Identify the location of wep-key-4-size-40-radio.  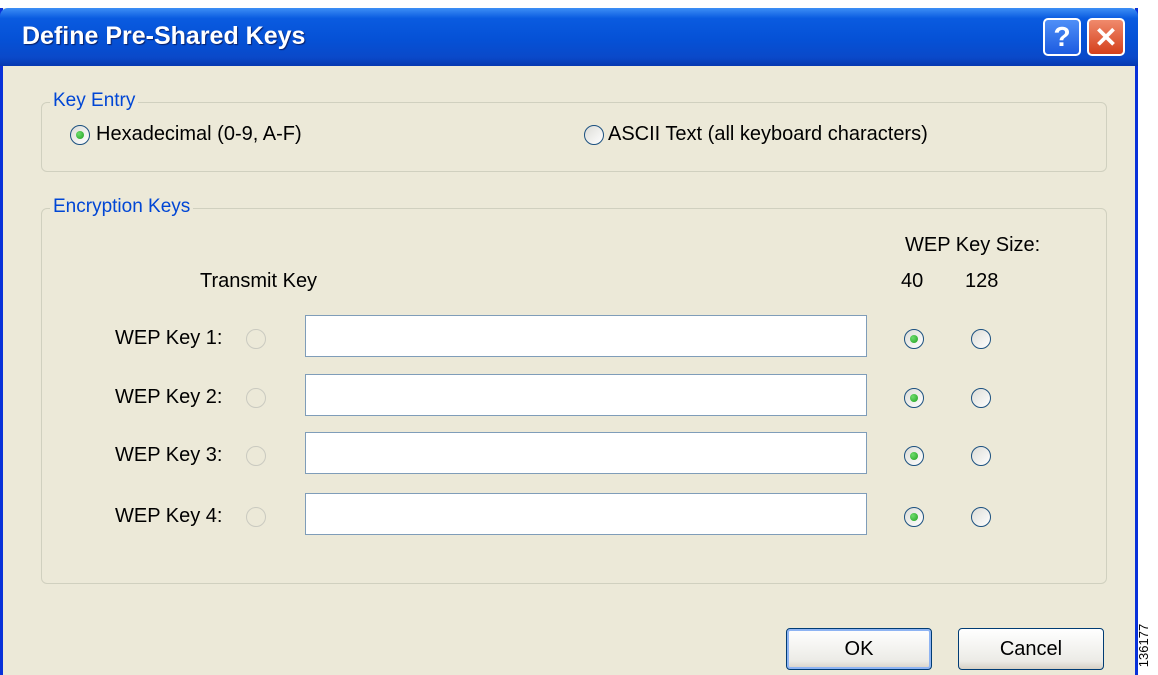
(914, 517).